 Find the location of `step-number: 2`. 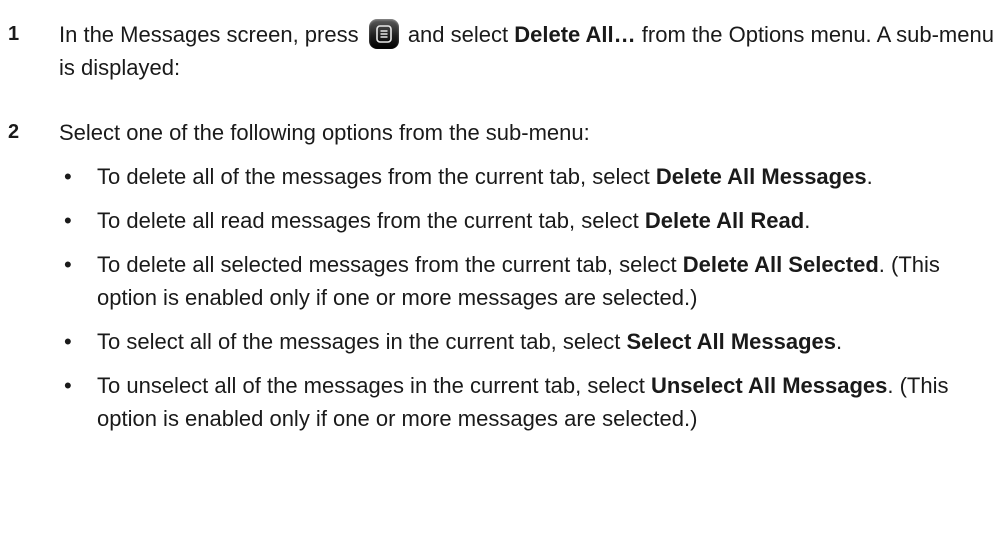

step-number: 2 is located at coordinates (14, 132).